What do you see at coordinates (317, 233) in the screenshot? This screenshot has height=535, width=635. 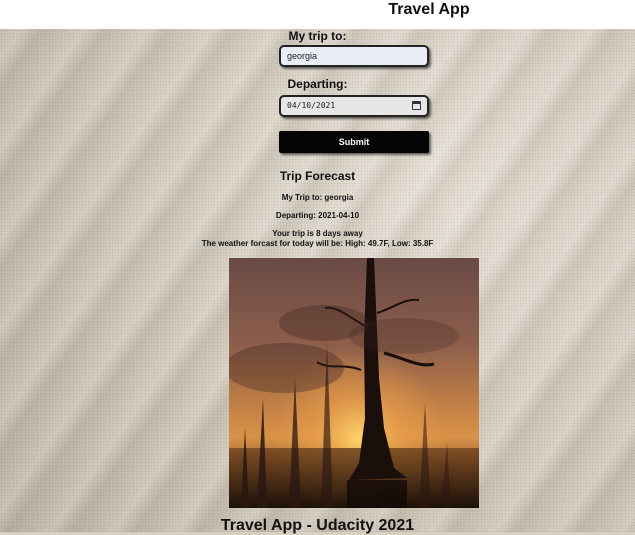 I see `trip-days-away-text: Your trip is 8 days away` at bounding box center [317, 233].